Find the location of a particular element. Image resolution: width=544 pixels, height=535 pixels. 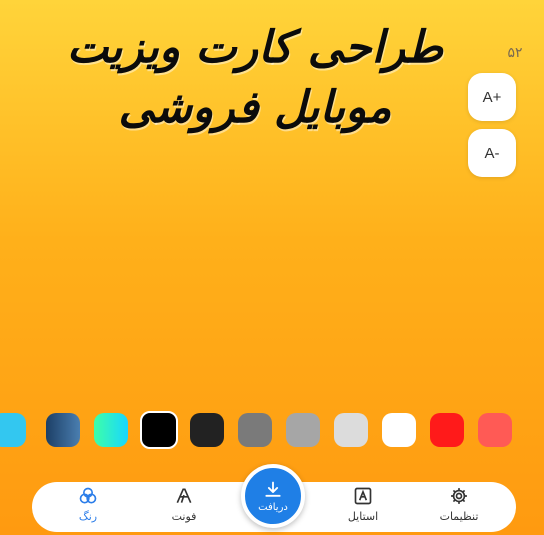

color-swatch-cyan is located at coordinates (13, 430).